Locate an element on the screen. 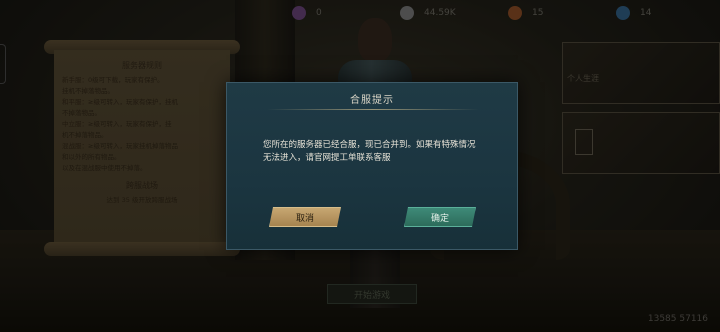 This screenshot has height=332, width=720. dialog-message: 您所在的服务器已经合服，现已合并到。如果有特殊情况无法进入，请官网提工单联系客服 is located at coordinates (369, 151).